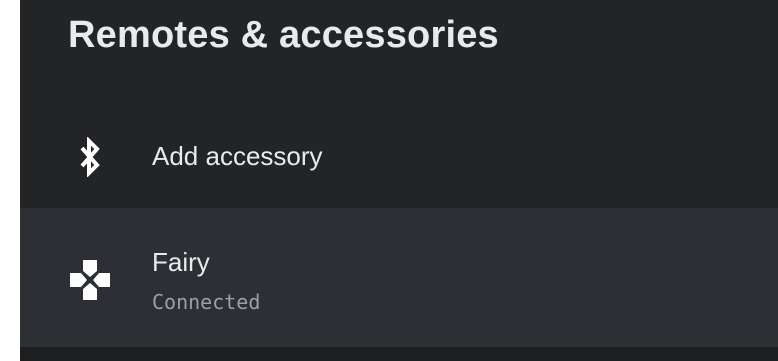 Image resolution: width=778 pixels, height=361 pixels. Describe the element at coordinates (90, 280) in the screenshot. I see `gamepad-icon` at that location.